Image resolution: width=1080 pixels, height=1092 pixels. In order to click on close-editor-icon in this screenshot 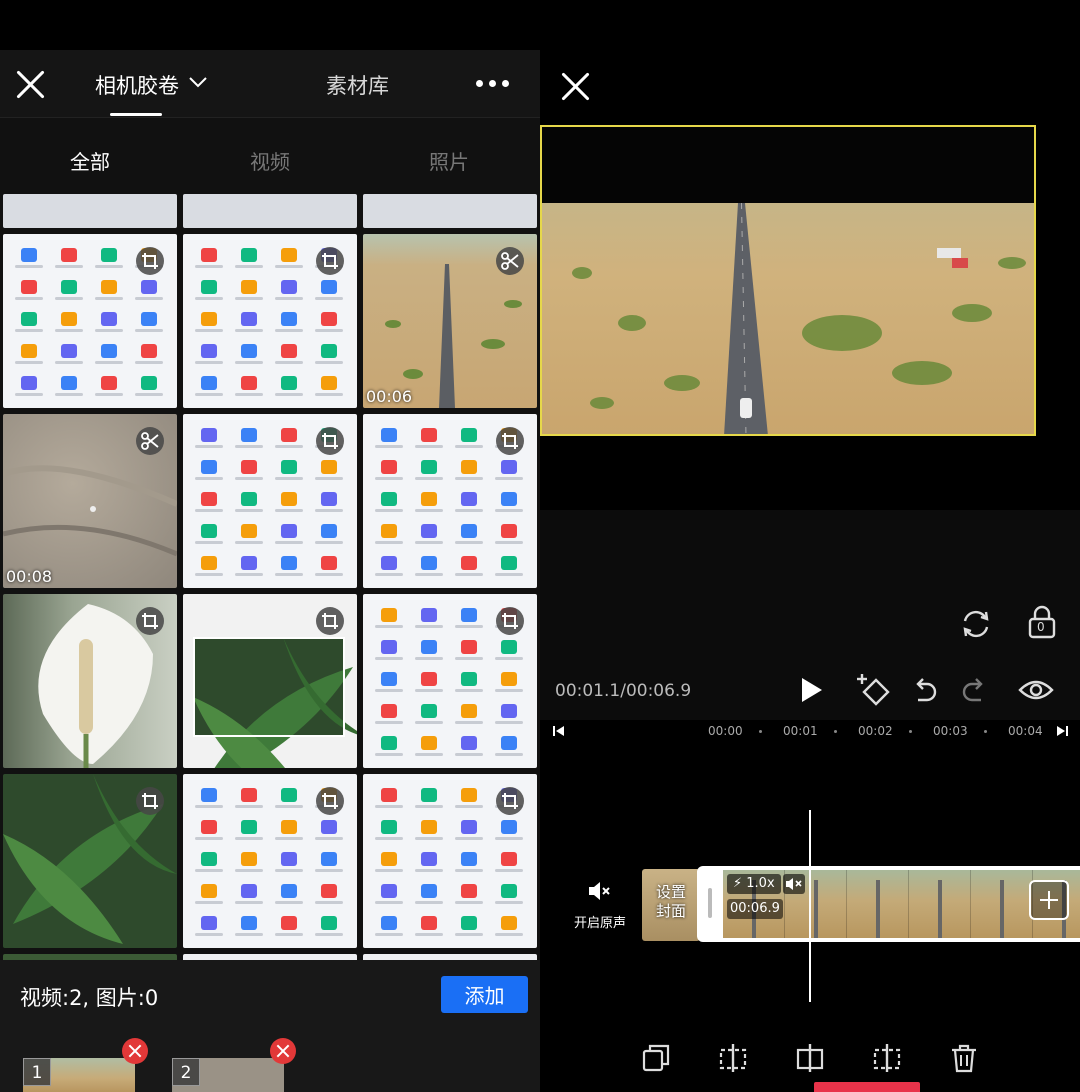, I will do `click(575, 86)`.